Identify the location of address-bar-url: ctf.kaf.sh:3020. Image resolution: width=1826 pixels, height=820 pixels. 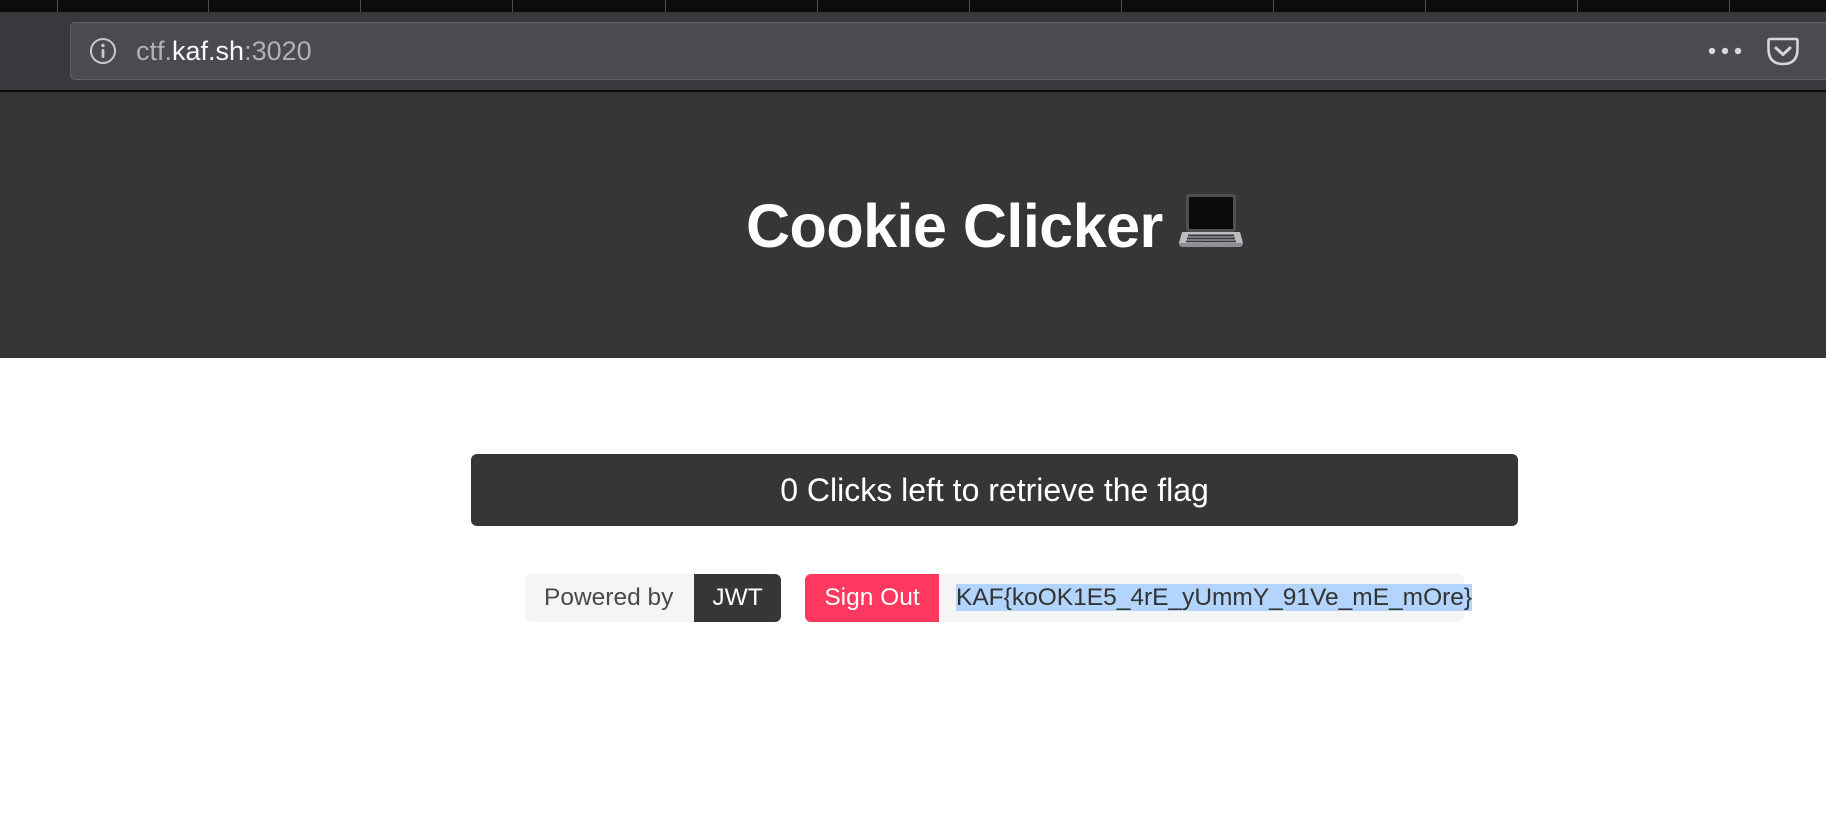
(224, 51).